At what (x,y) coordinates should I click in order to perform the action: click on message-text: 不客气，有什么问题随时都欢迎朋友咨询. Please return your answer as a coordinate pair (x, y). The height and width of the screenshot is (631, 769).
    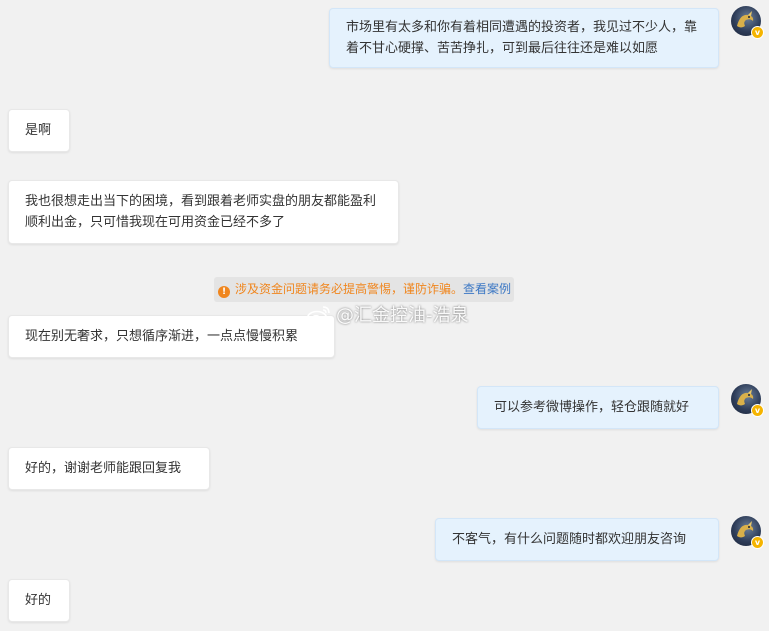
    Looking at the image, I should click on (569, 539).